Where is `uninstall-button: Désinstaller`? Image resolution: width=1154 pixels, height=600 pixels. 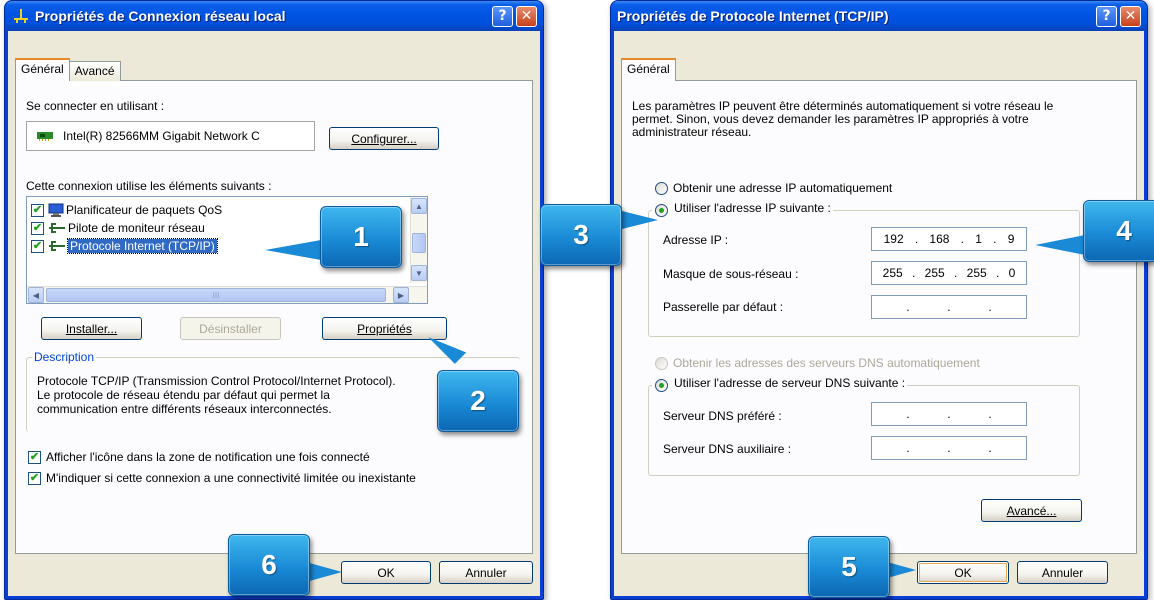
uninstall-button: Désinstaller is located at coordinates (230, 328).